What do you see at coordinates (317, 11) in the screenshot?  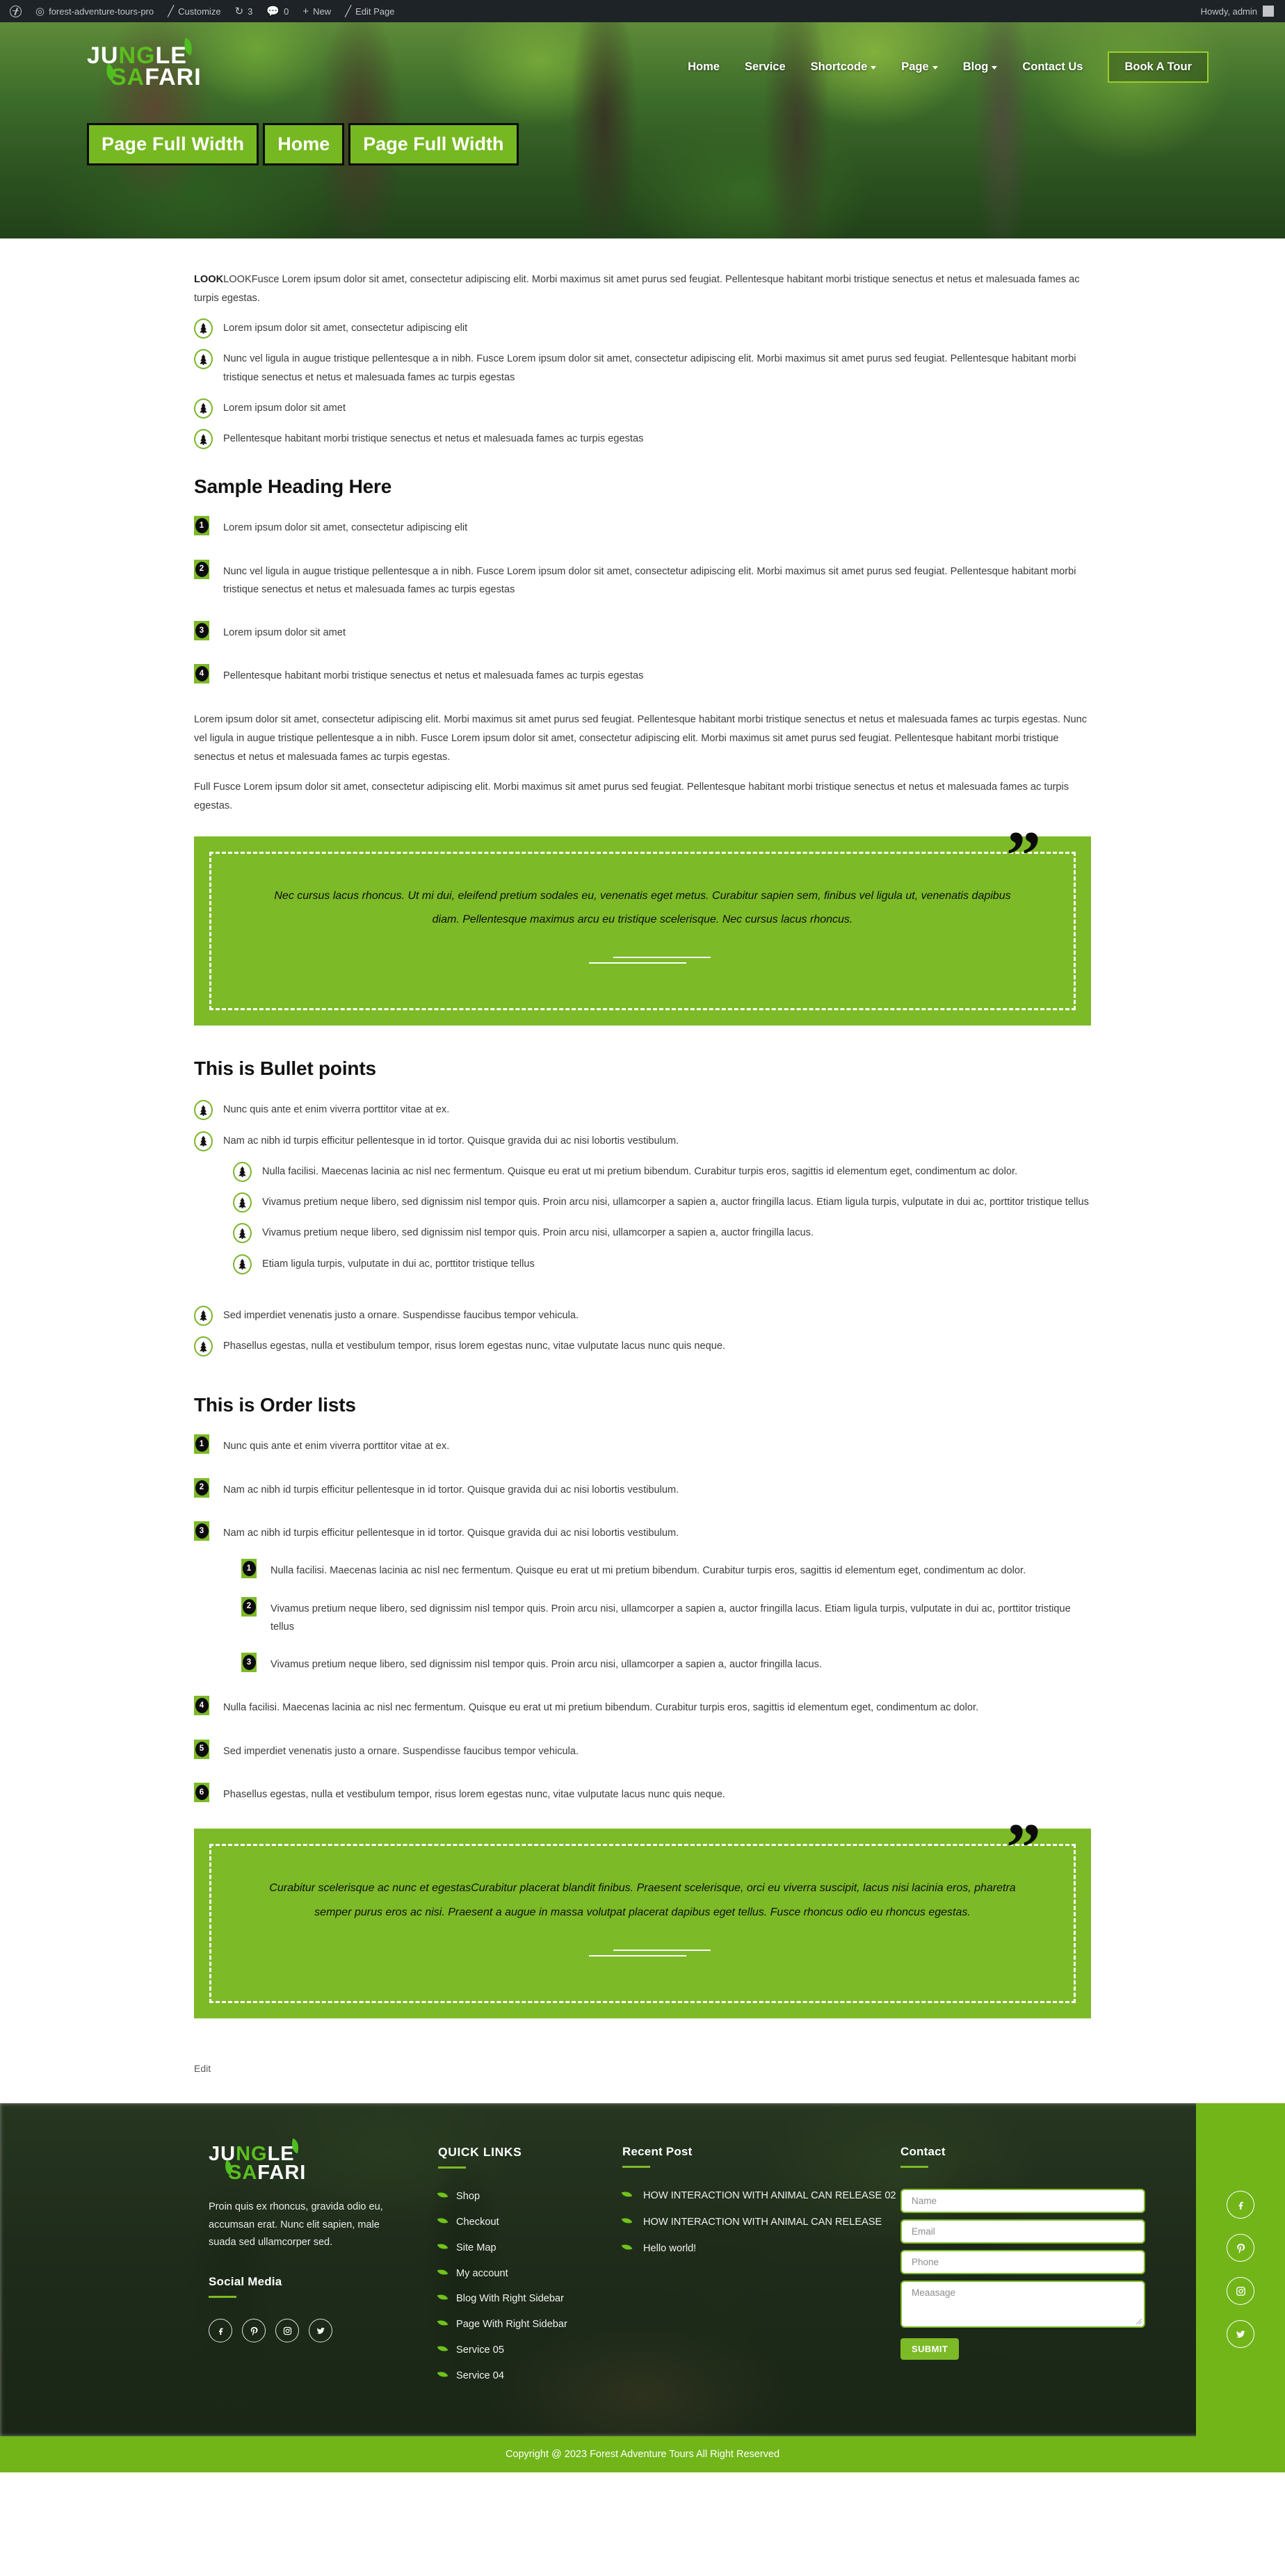 I see `new-content-menu: + New` at bounding box center [317, 11].